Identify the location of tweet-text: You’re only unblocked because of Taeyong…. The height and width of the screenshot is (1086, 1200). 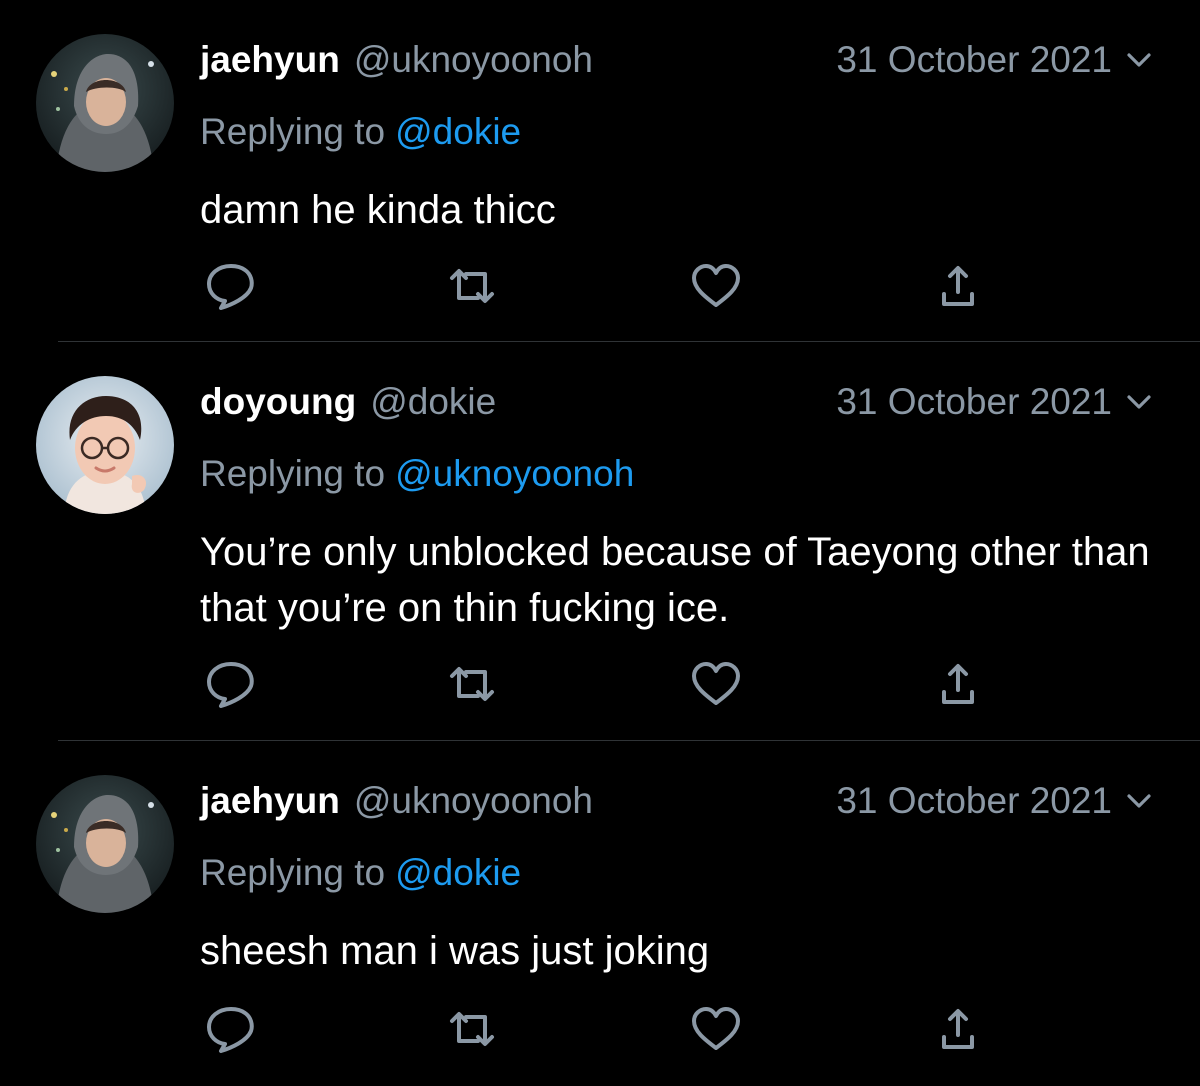
(675, 580).